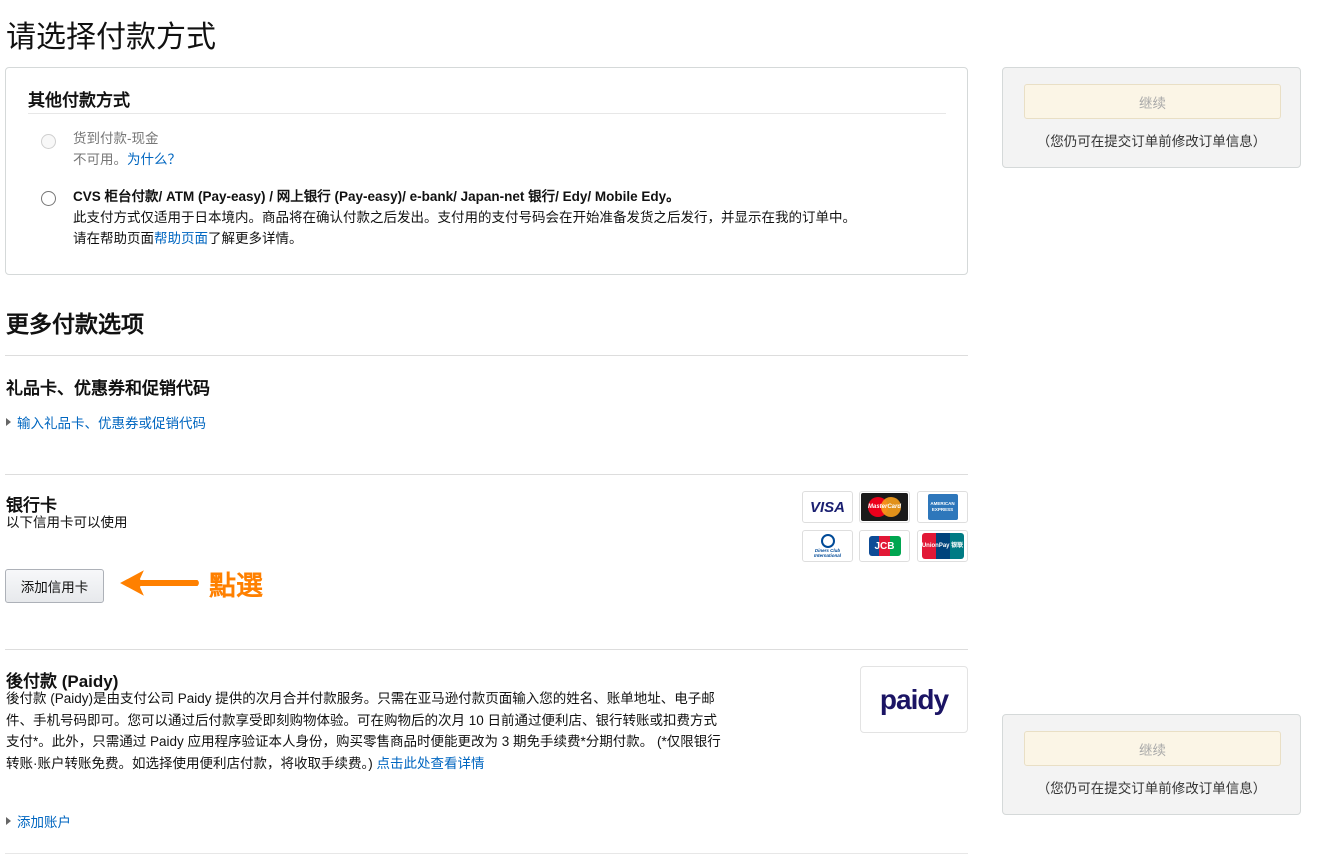 The image size is (1322, 856). I want to click on visa-logo: VISA, so click(827, 507).